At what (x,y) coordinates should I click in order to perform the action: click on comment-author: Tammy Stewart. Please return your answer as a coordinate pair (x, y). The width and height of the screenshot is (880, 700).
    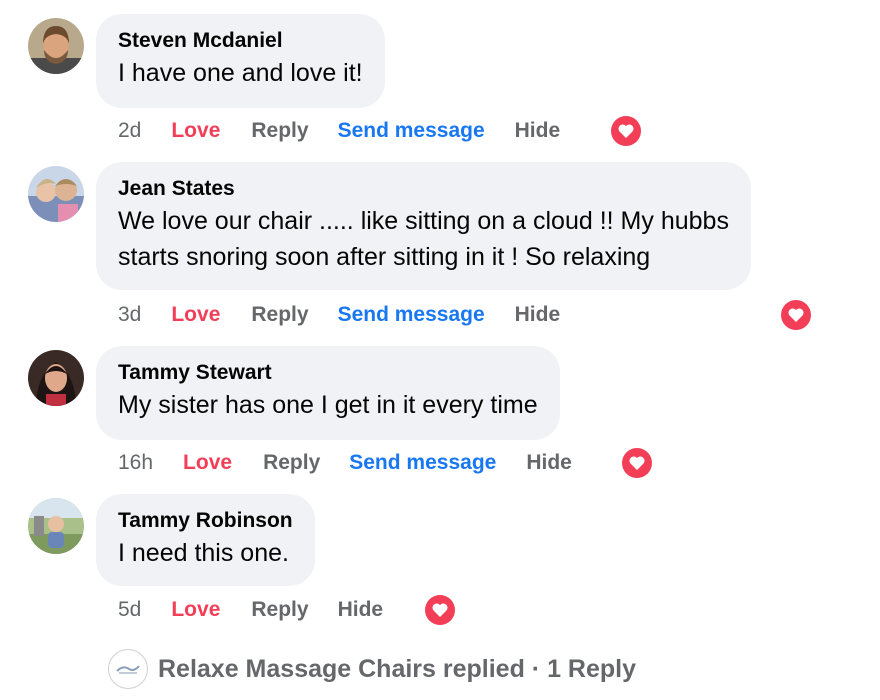
    Looking at the image, I should click on (328, 373).